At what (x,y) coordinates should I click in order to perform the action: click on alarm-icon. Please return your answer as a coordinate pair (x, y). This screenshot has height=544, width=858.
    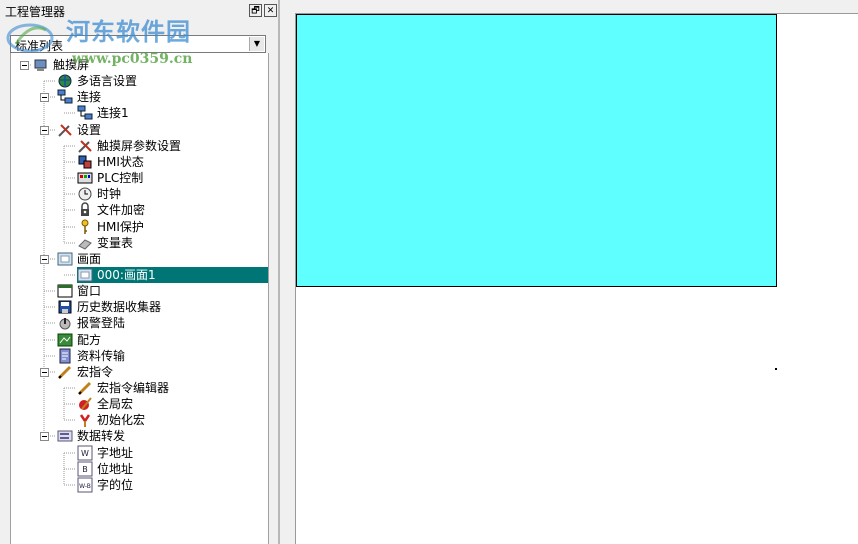
    Looking at the image, I should click on (65, 323).